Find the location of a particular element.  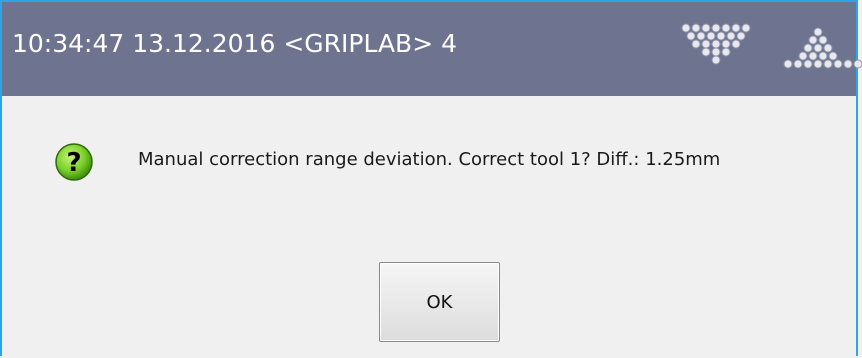

question-icon: ? is located at coordinates (74, 162).